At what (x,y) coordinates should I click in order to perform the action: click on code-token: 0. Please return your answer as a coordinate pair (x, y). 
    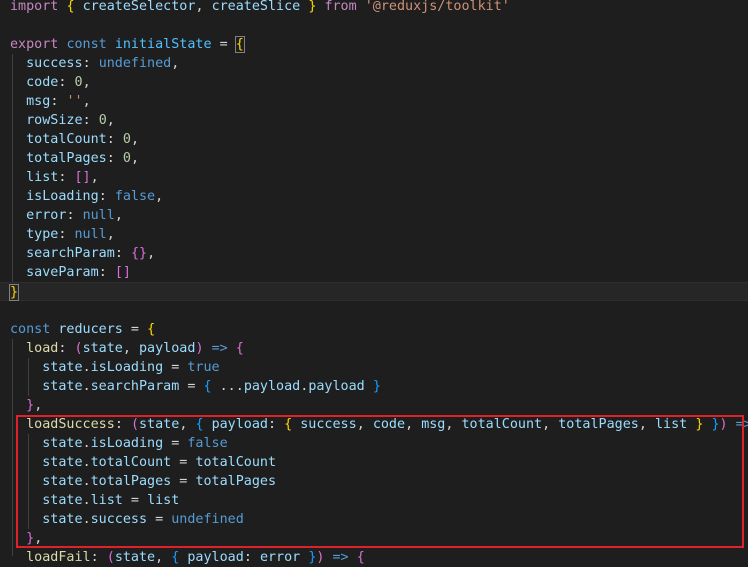
    Looking at the image, I should click on (78, 82).